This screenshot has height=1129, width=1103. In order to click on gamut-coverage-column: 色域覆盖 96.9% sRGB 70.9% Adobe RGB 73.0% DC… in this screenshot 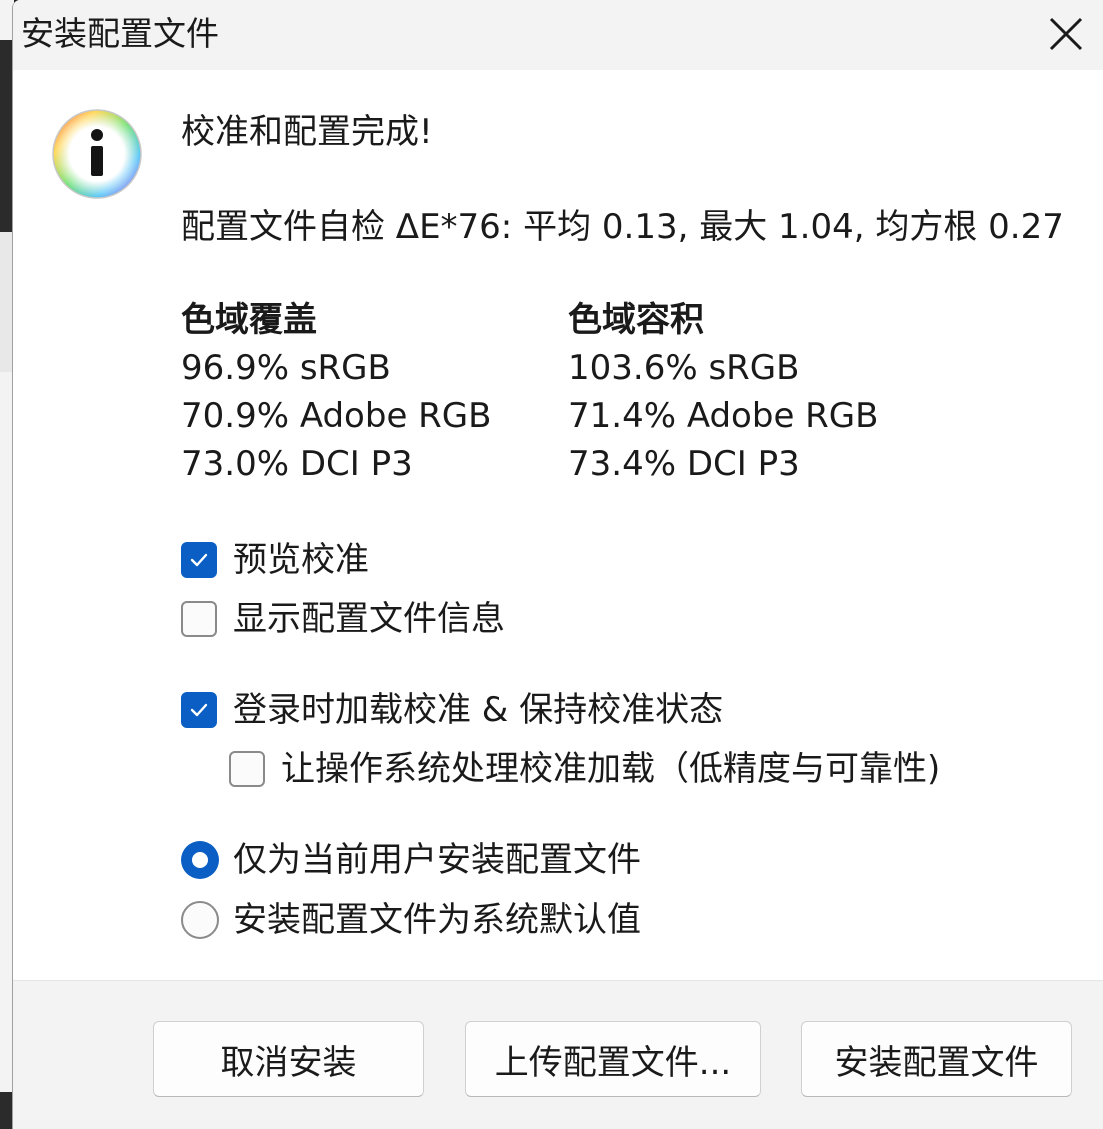, I will do `click(336, 392)`.